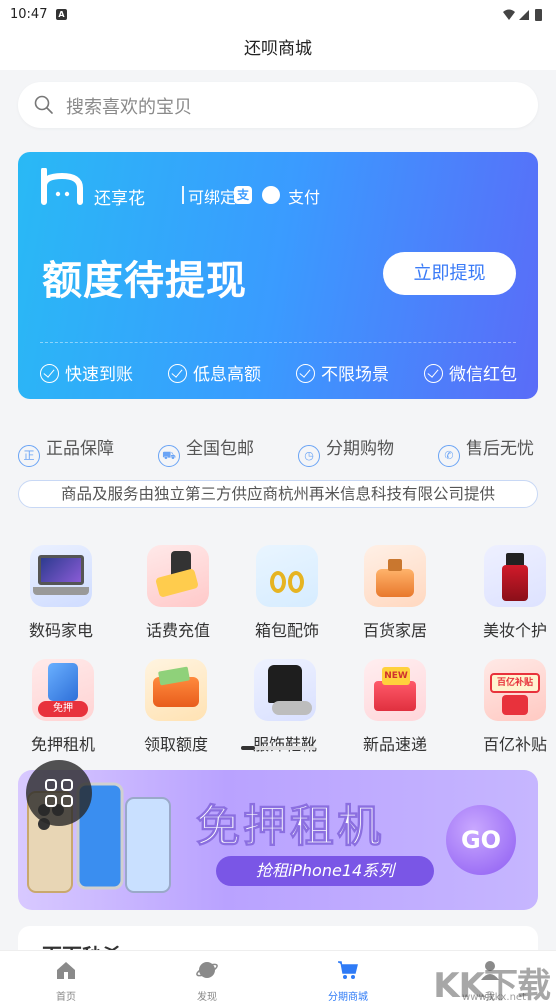 Image resolution: width=556 pixels, height=1005 pixels. I want to click on withdraw-now-button: 立即提现, so click(449, 273).